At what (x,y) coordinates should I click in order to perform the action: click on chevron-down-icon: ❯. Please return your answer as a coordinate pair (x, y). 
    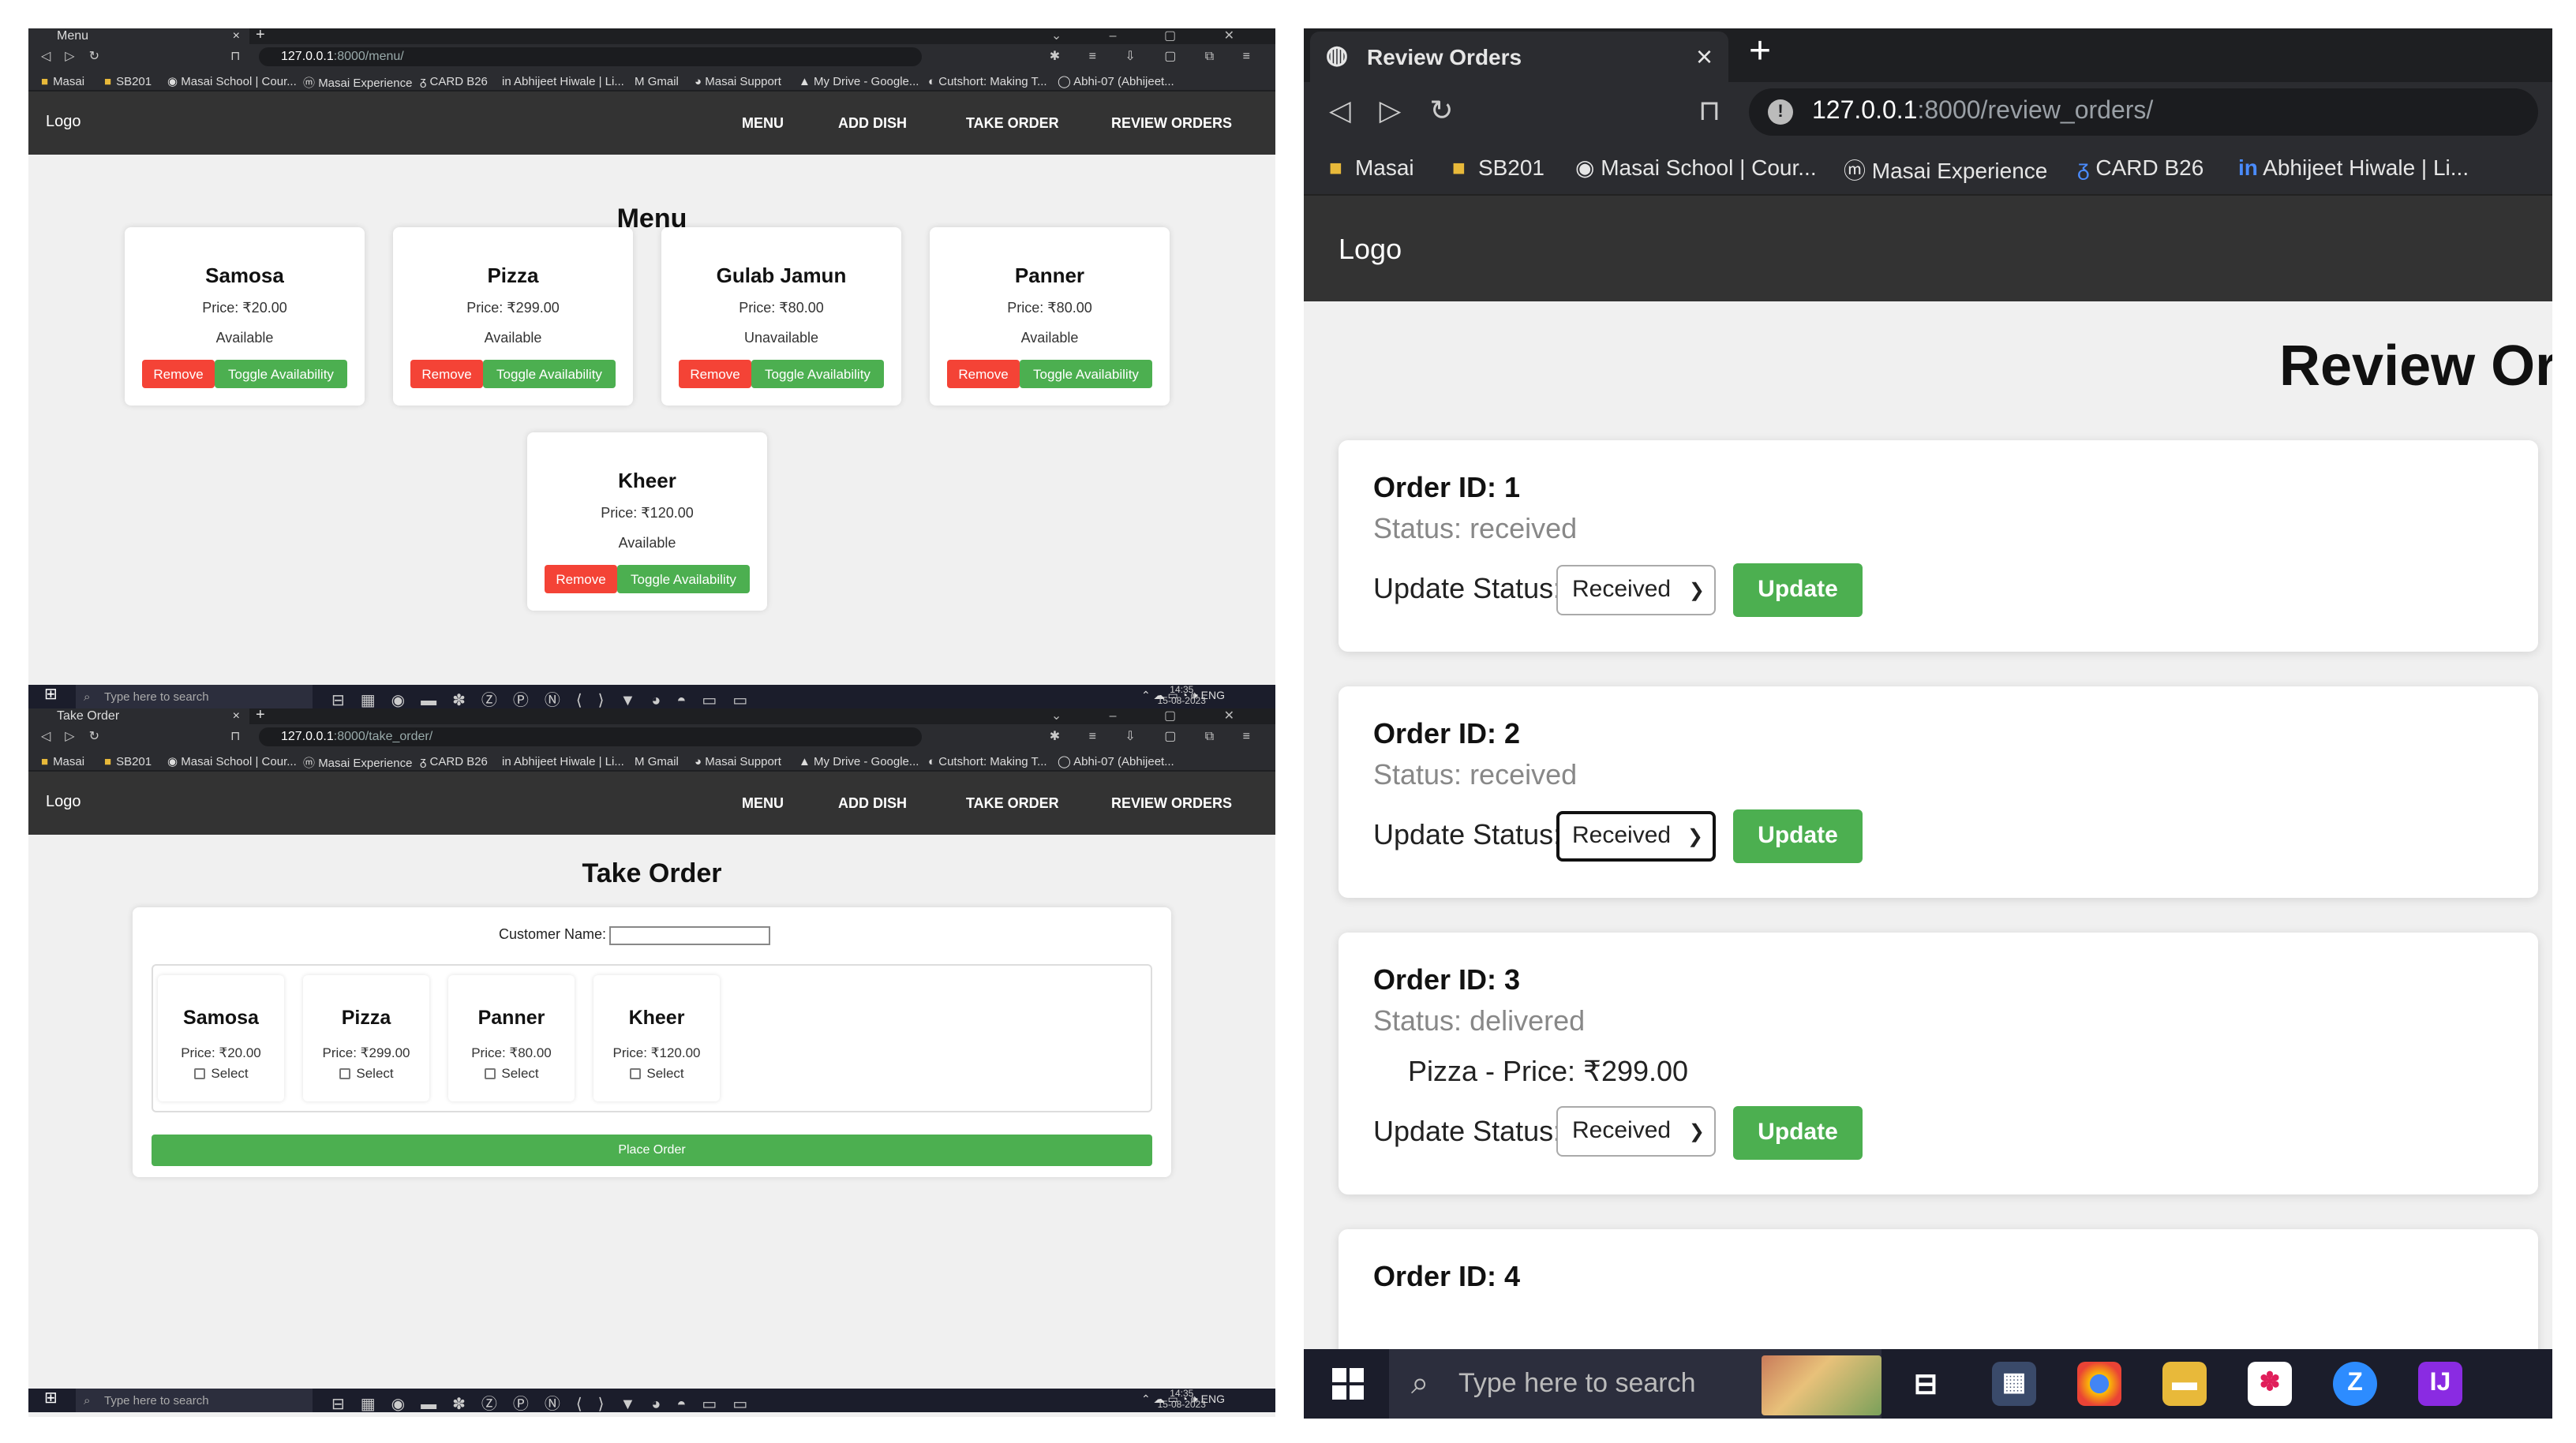
    Looking at the image, I should click on (1696, 1131).